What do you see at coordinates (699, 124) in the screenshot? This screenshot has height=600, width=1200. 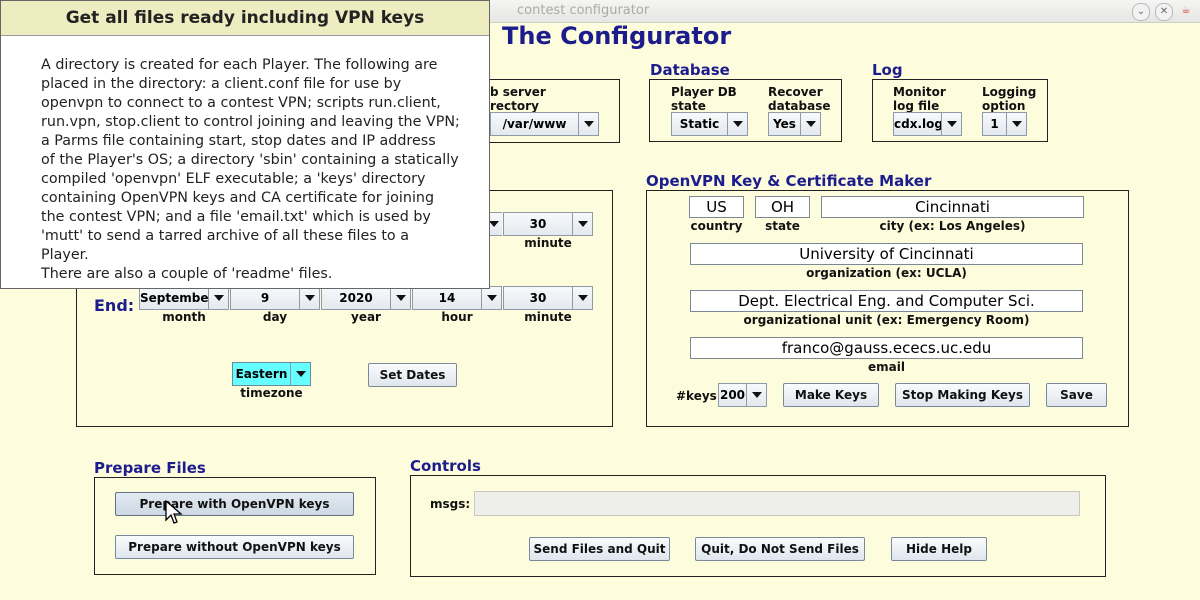 I see `player-db-state-value: Static` at bounding box center [699, 124].